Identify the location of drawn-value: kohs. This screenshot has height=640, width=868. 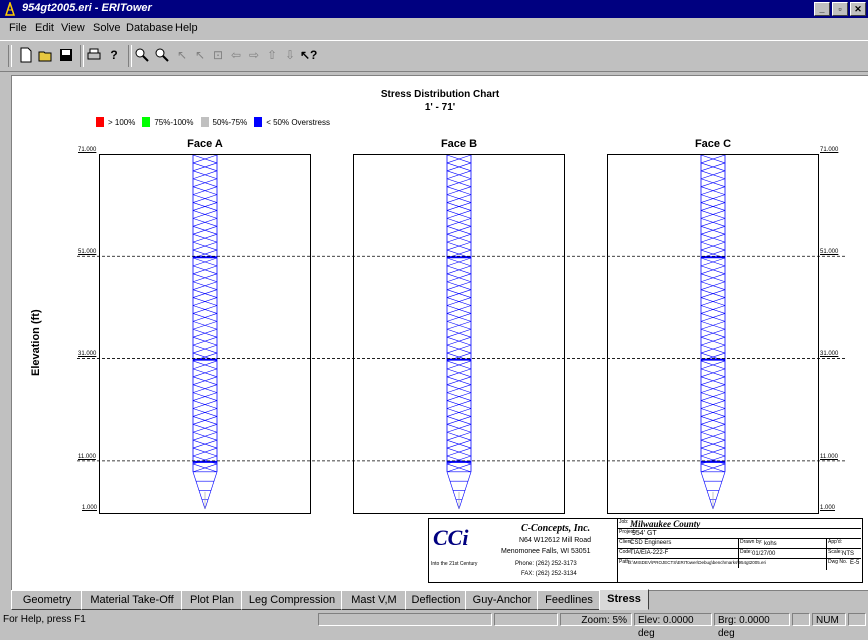
(770, 544).